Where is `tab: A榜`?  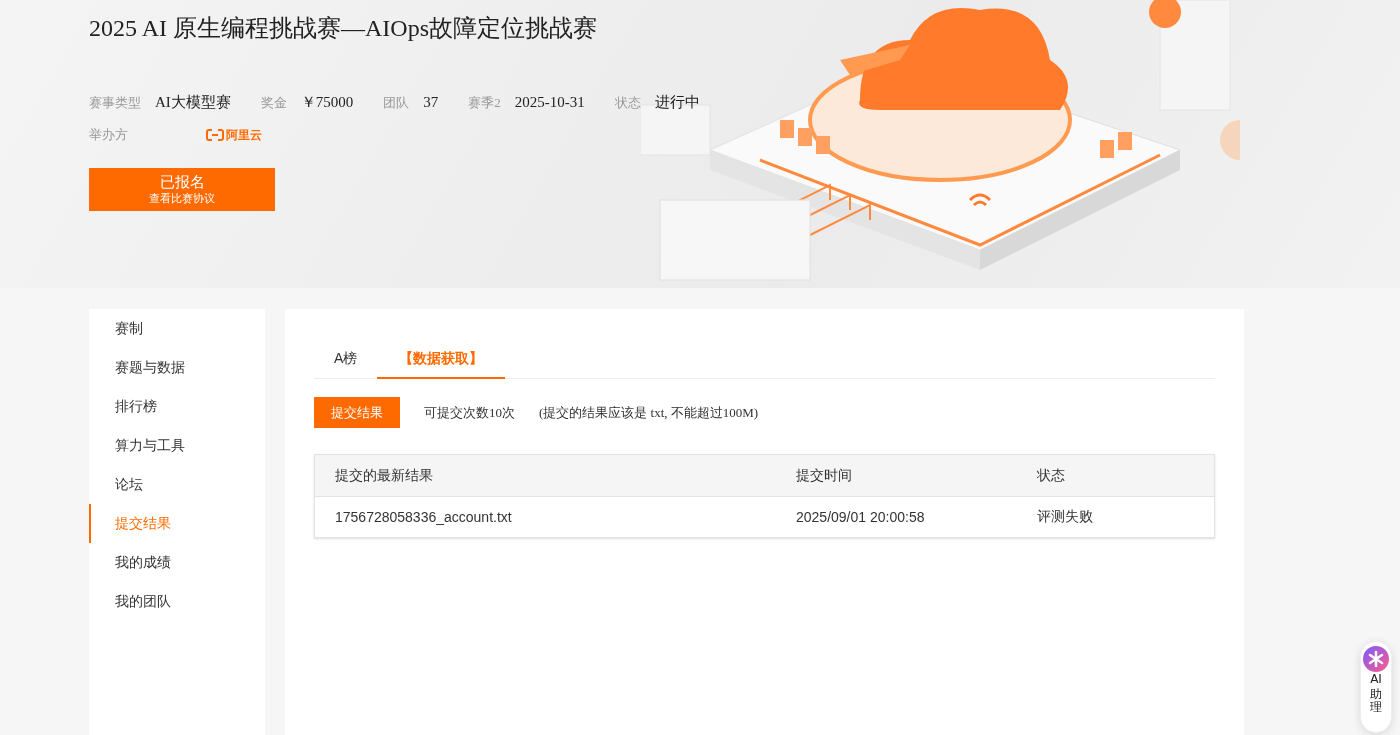 tab: A榜 is located at coordinates (346, 358).